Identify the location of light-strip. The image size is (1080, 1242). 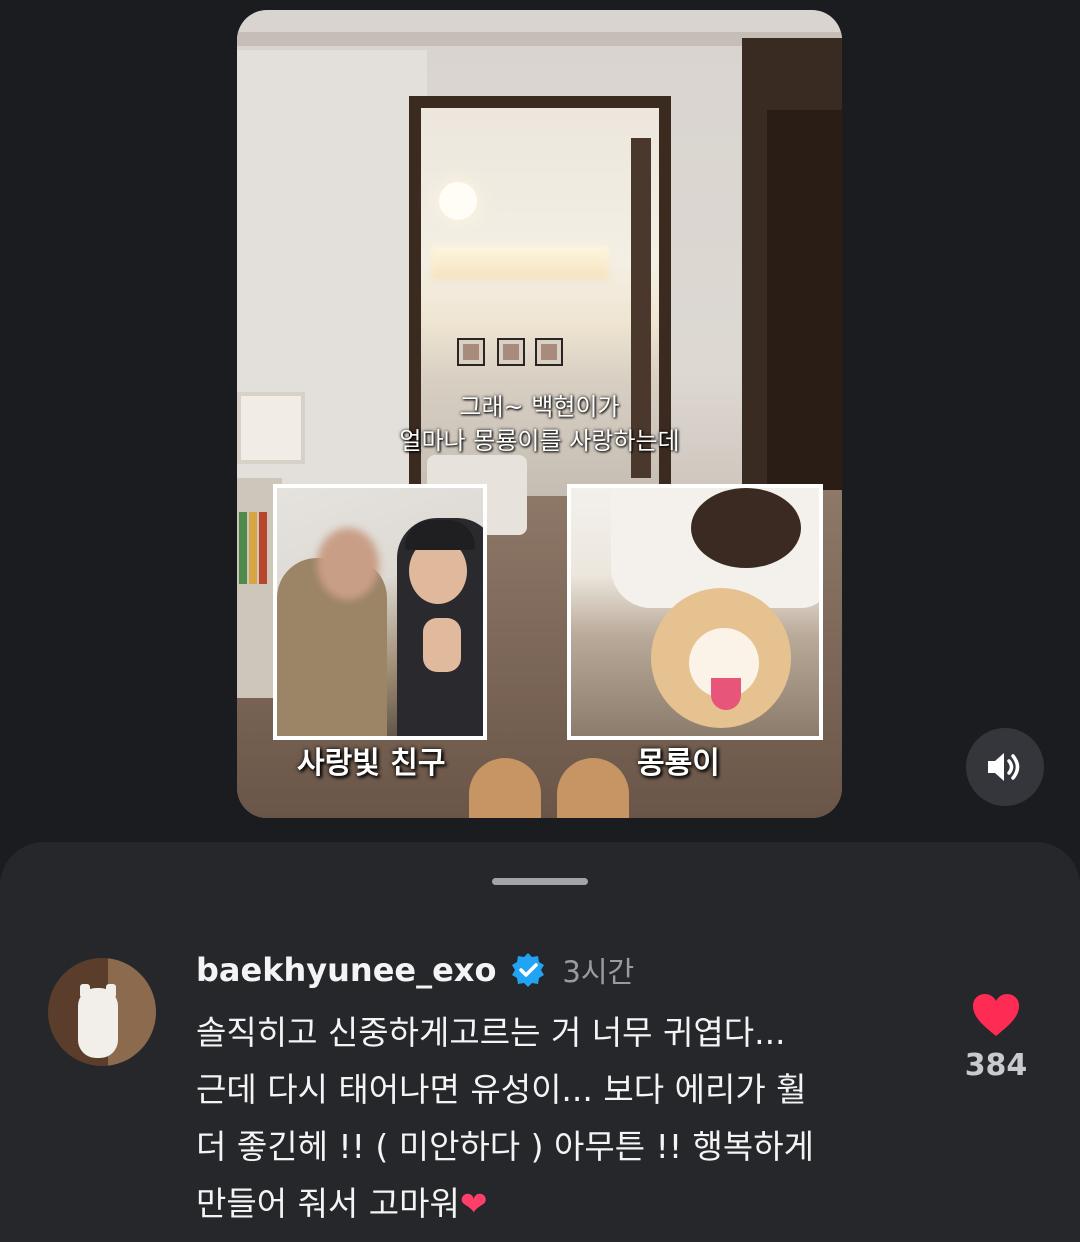
(520, 263).